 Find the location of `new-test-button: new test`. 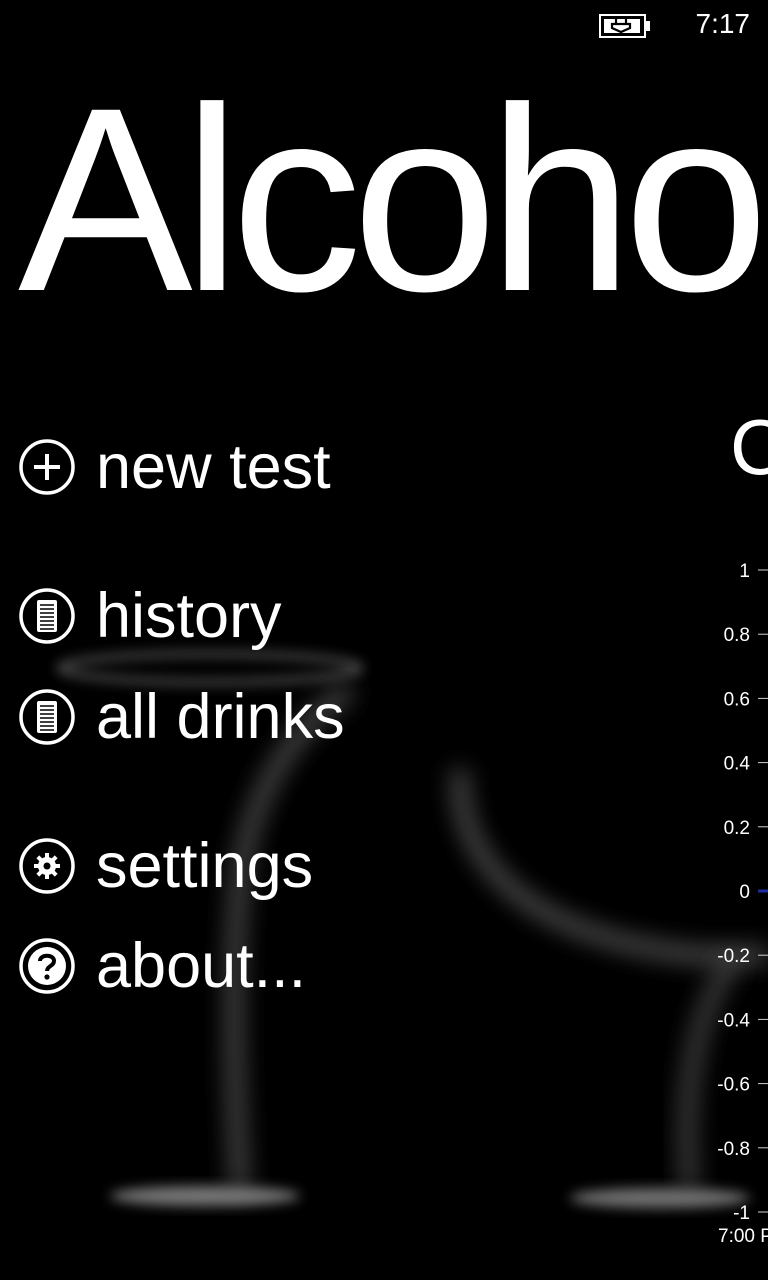

new-test-button: new test is located at coordinates (228, 467).